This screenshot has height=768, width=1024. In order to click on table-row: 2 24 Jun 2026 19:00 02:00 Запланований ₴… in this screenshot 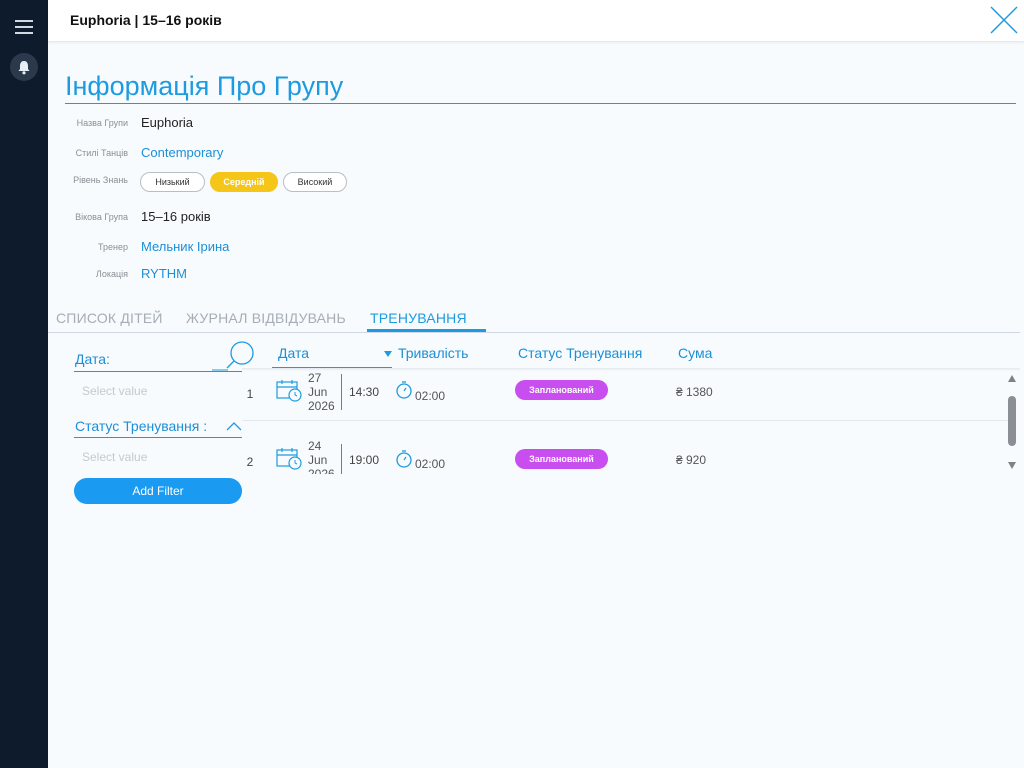, I will do `click(625, 456)`.